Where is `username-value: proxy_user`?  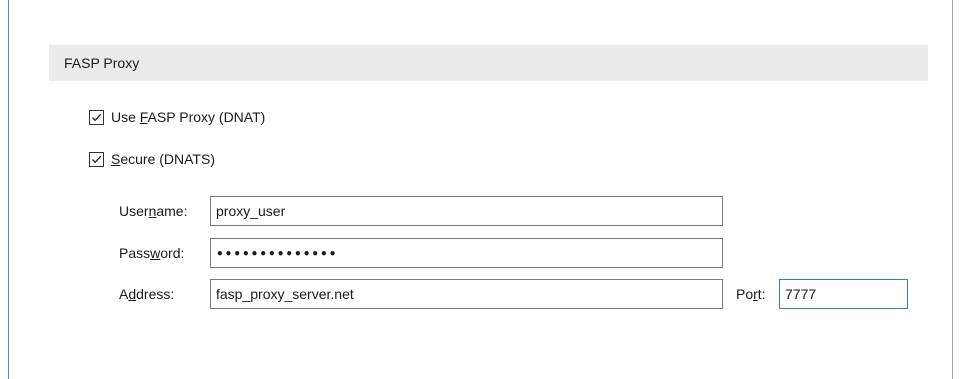 username-value: proxy_user is located at coordinates (251, 211).